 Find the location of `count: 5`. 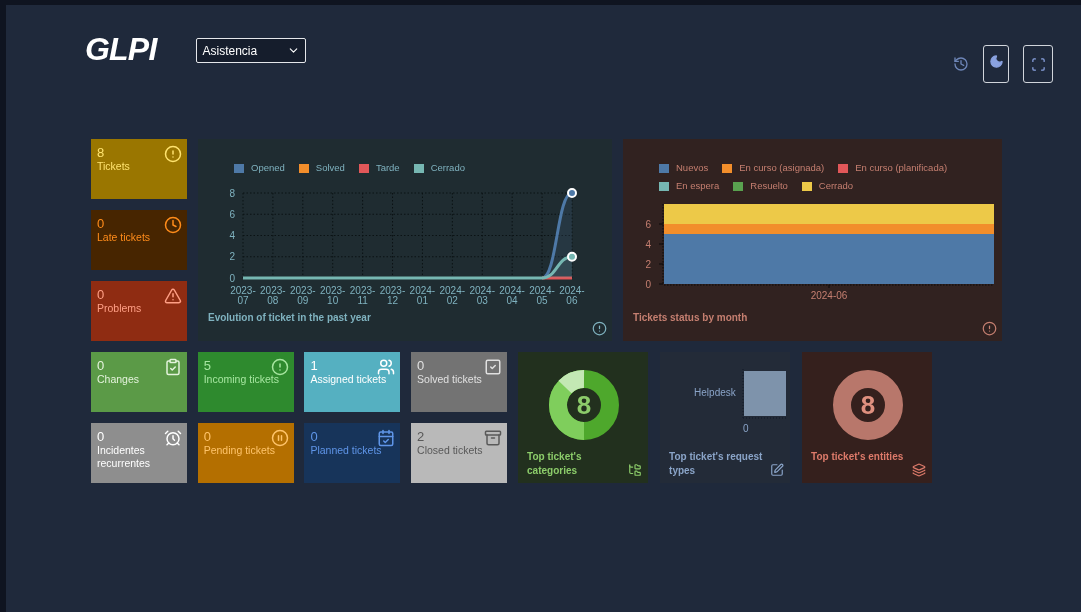

count: 5 is located at coordinates (207, 365).